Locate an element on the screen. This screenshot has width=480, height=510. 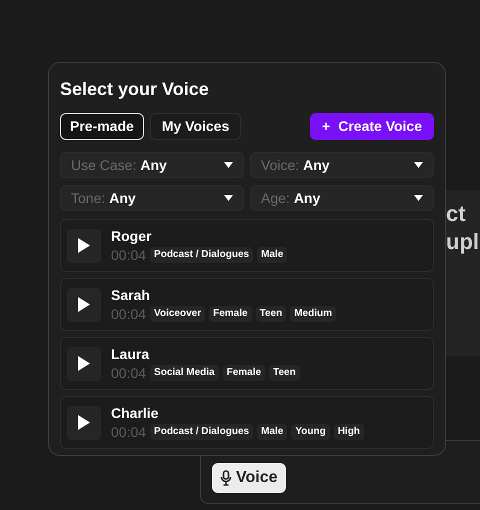
filter-dropdown: Age: Any is located at coordinates (342, 198).